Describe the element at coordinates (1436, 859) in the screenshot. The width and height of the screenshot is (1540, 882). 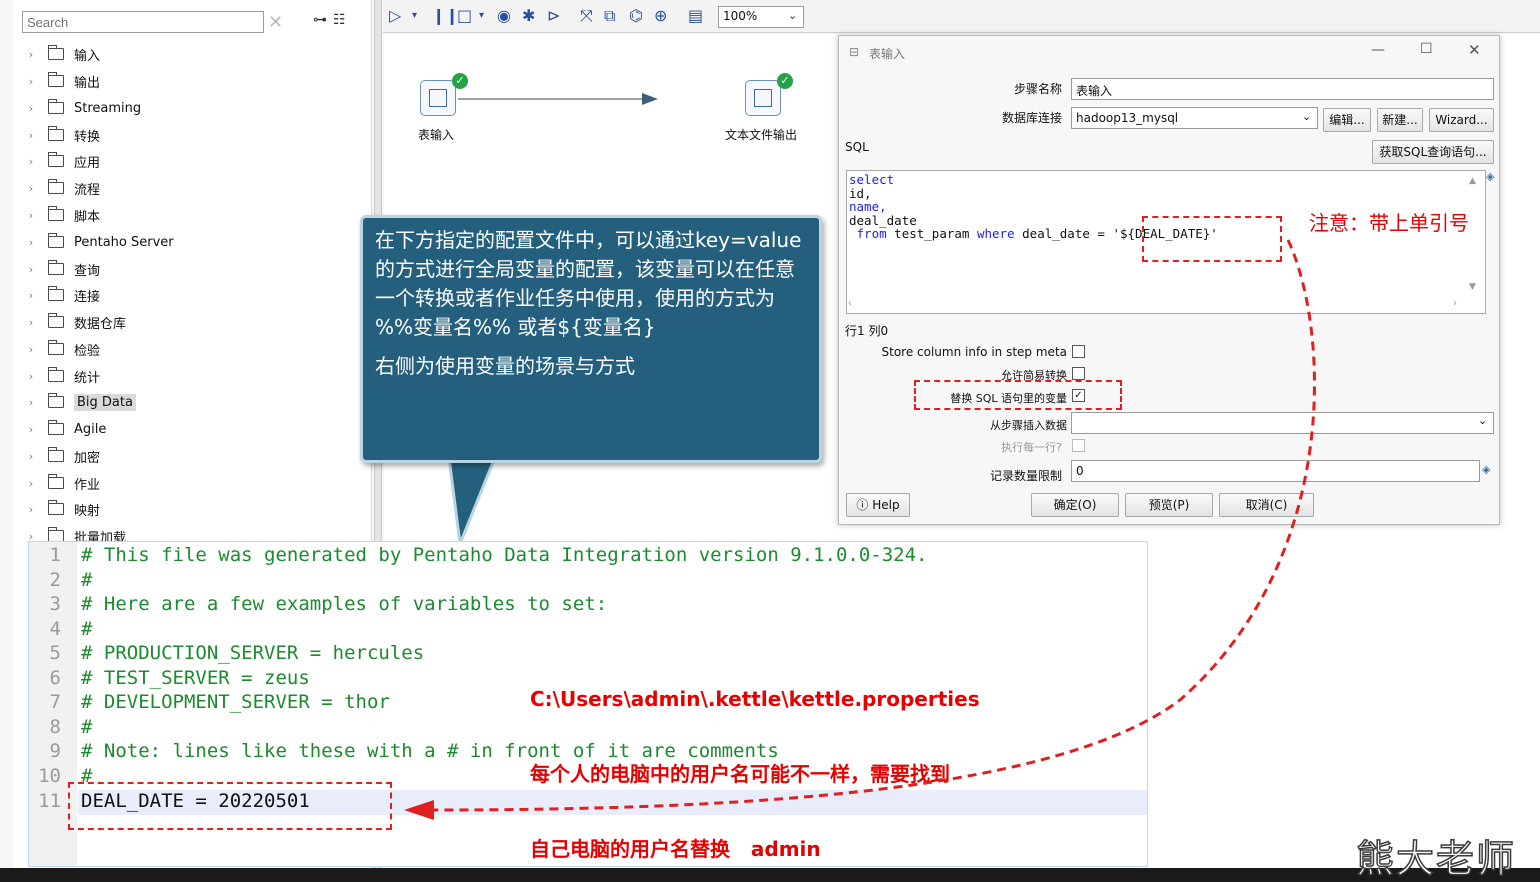
I see `watermark: 熊大老师` at that location.